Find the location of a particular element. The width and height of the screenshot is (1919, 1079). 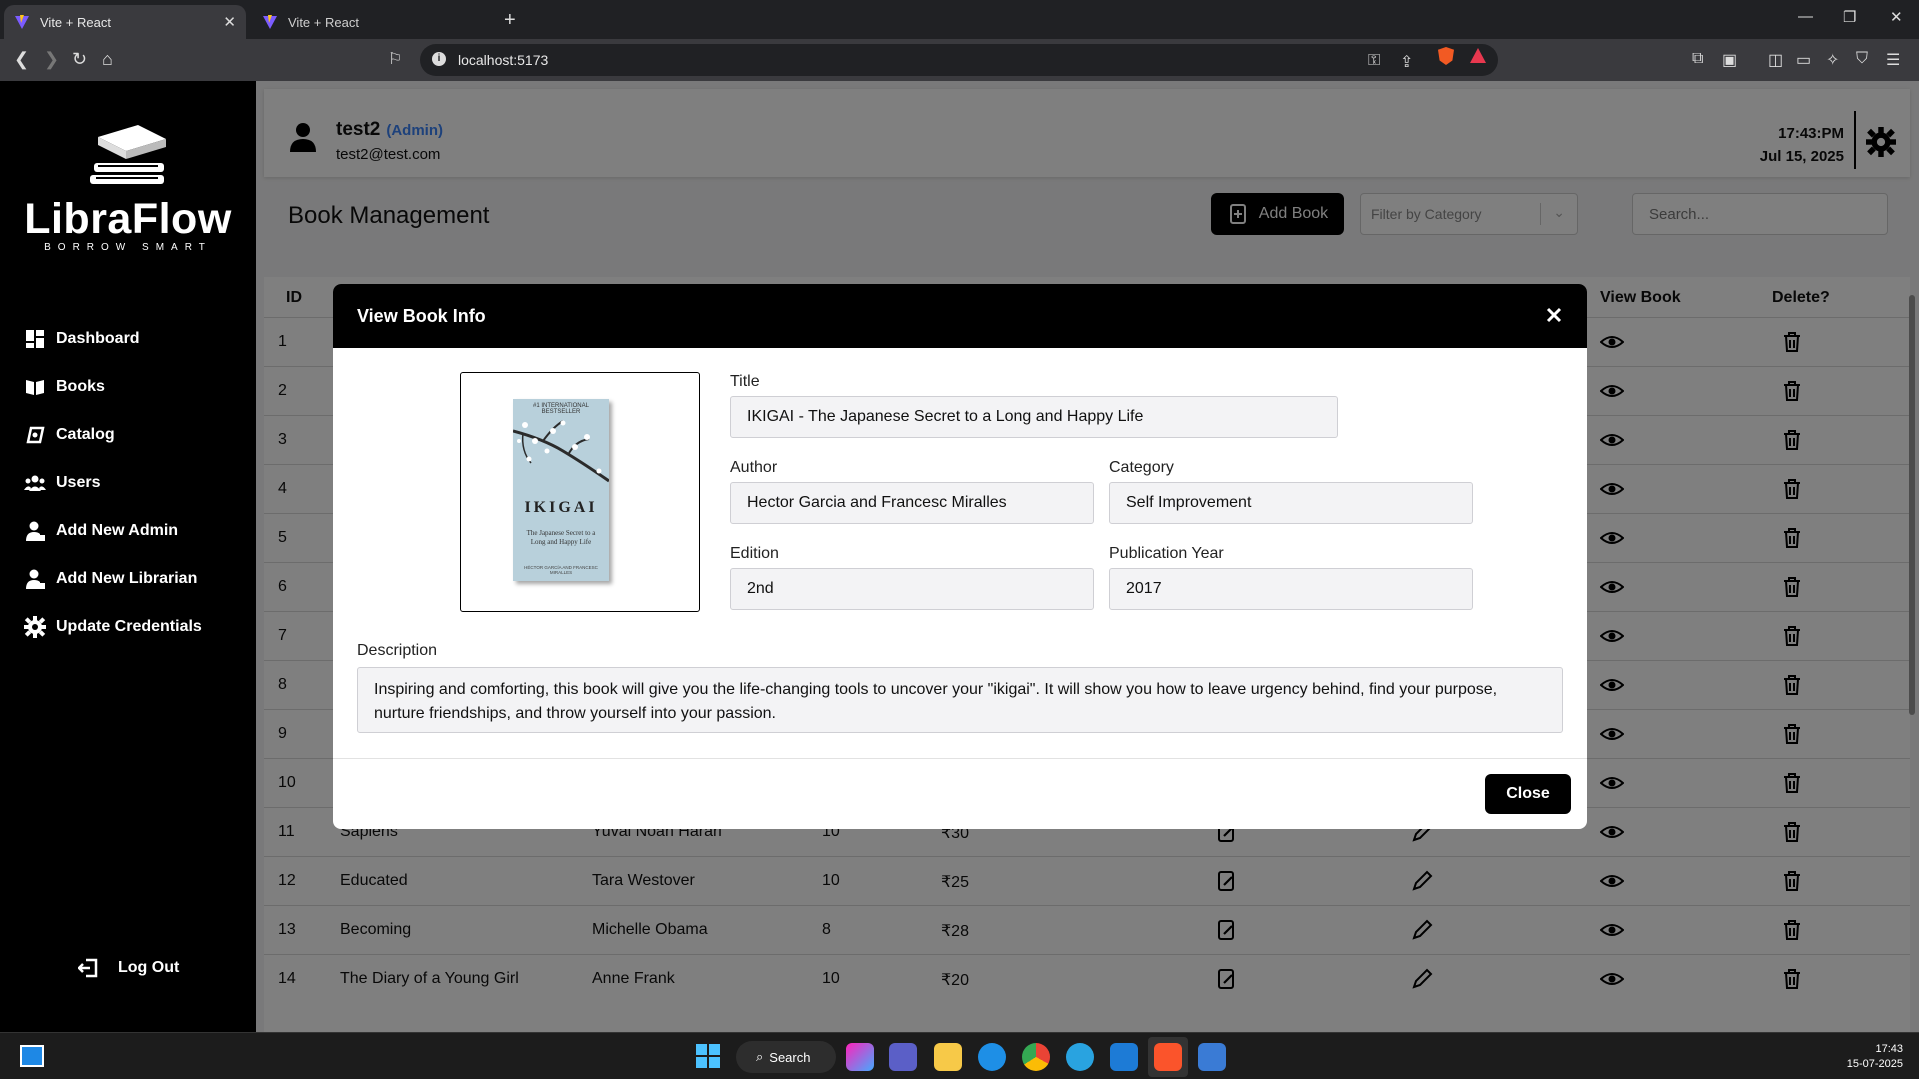

search-icon: ⌕ is located at coordinates (760, 1056).